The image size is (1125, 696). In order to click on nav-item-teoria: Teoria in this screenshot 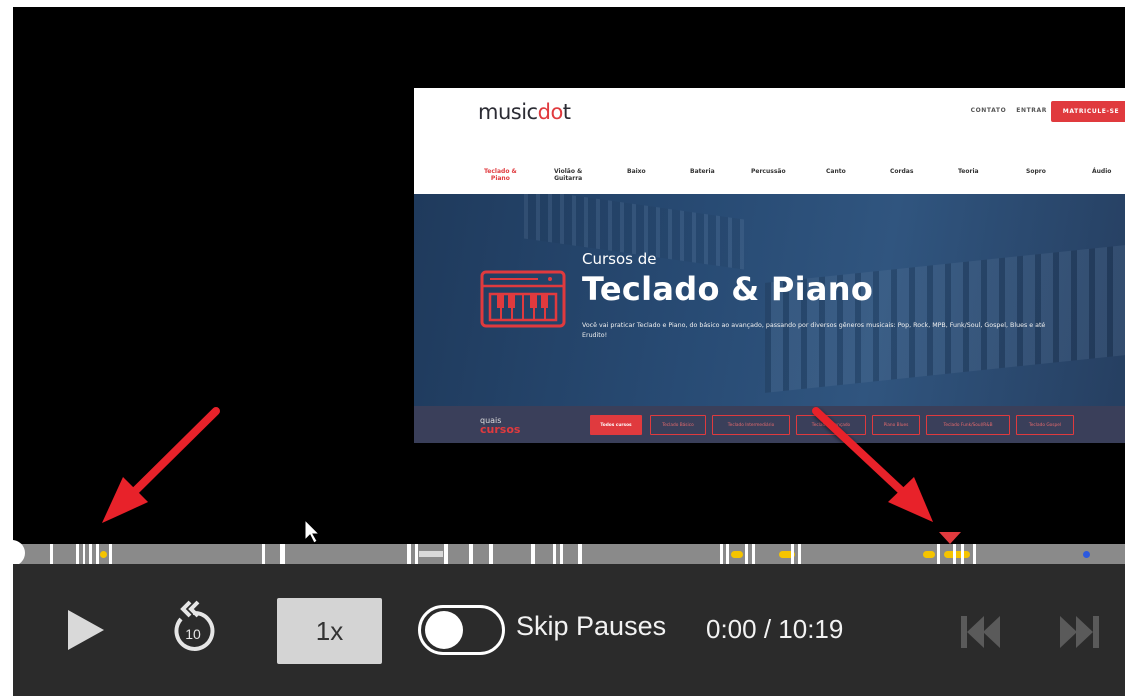, I will do `click(968, 171)`.